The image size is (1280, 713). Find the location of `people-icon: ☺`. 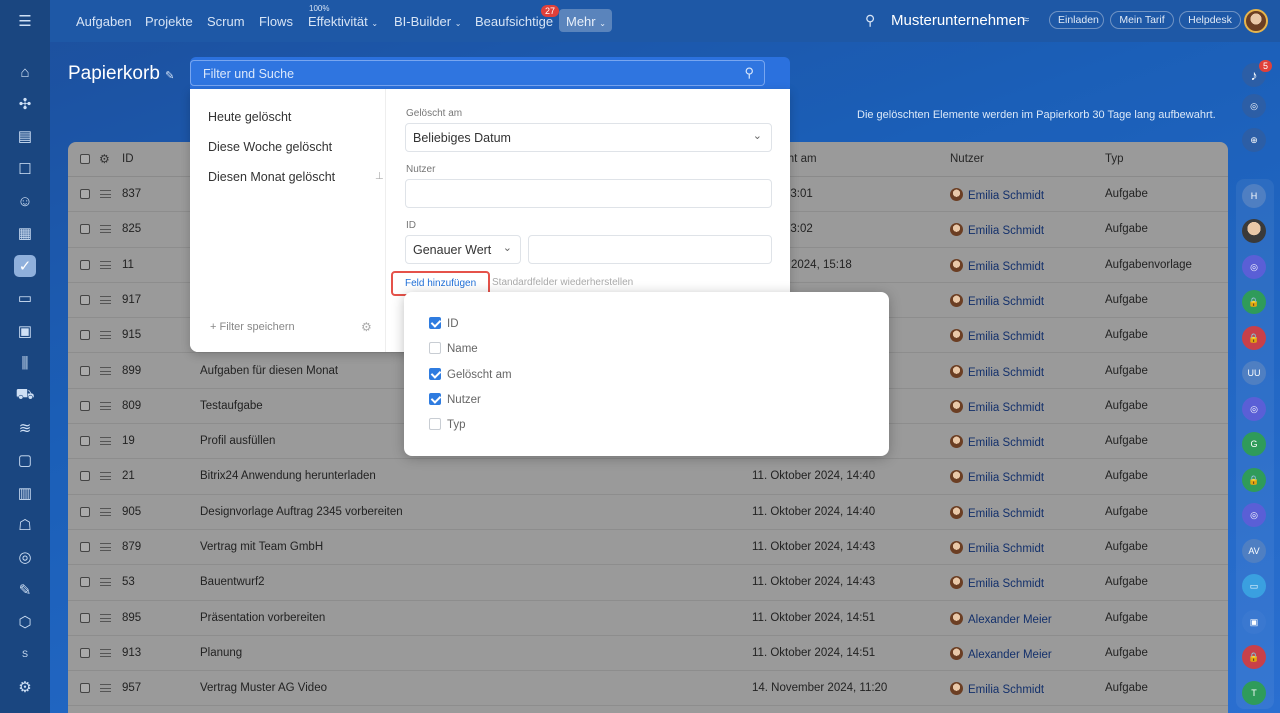

people-icon: ☺ is located at coordinates (25, 201).